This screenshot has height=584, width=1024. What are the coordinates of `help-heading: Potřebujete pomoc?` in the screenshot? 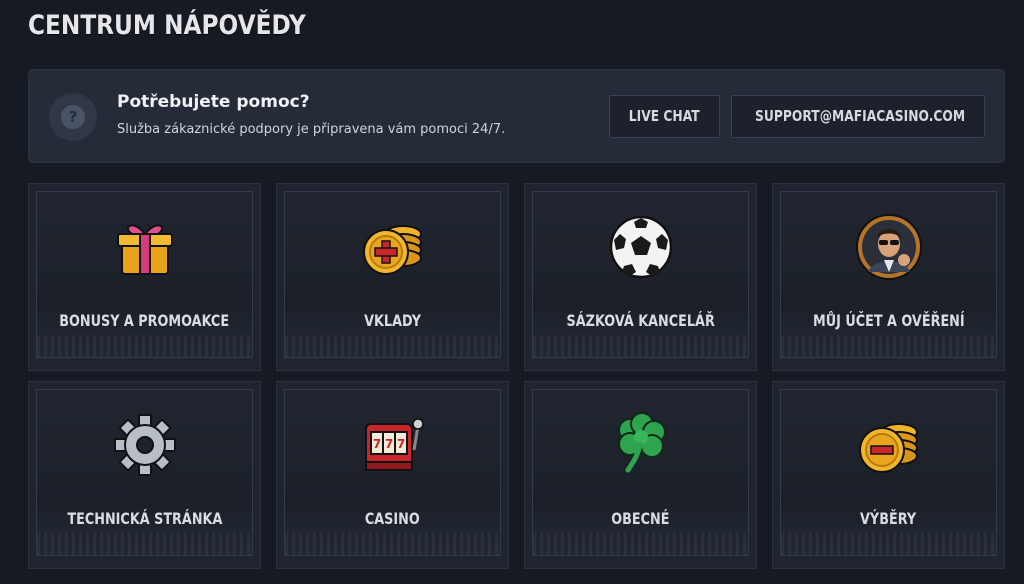 It's located at (213, 102).